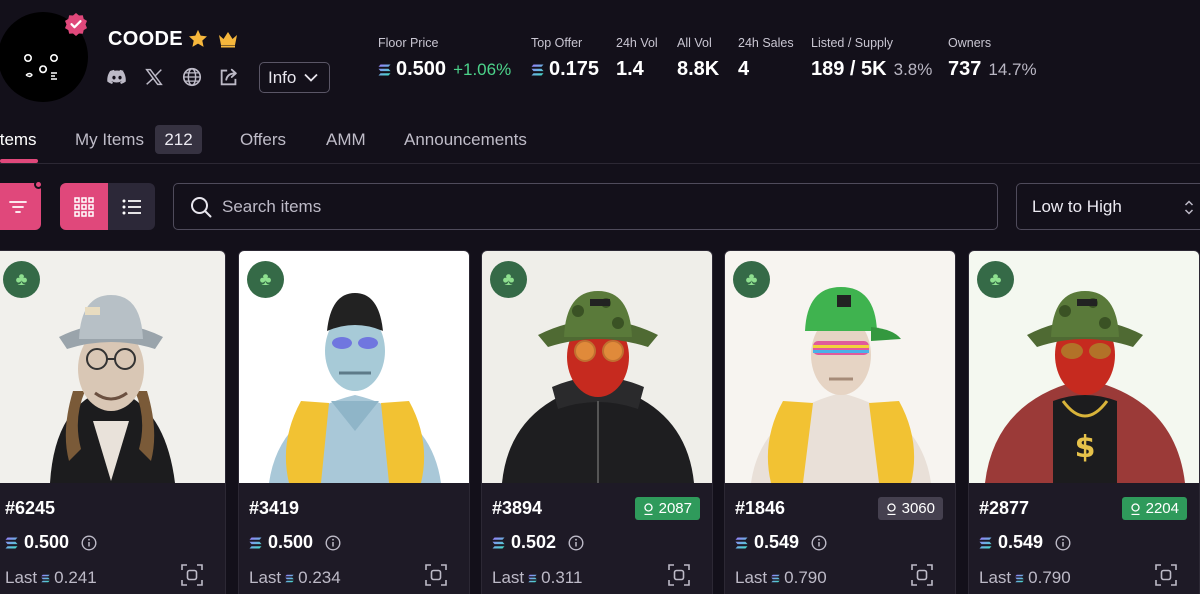 The image size is (1200, 594). I want to click on stat-all-vol: All Vol 8.8K, so click(698, 58).